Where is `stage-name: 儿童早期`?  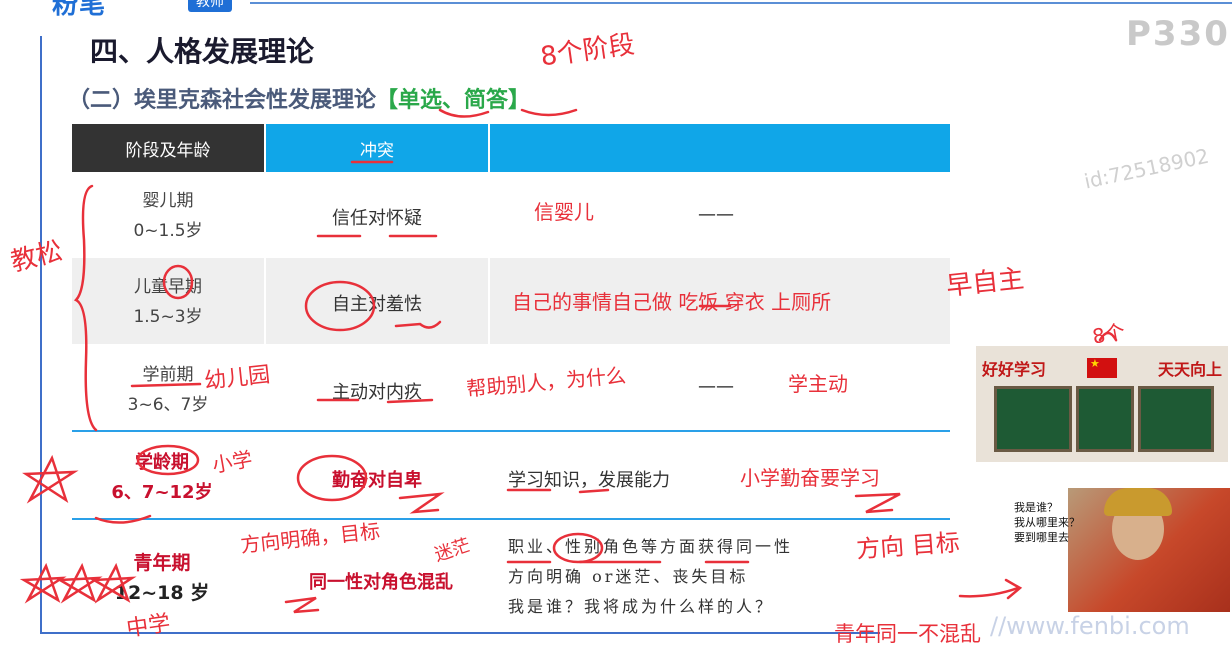 stage-name: 儿童早期 is located at coordinates (168, 287).